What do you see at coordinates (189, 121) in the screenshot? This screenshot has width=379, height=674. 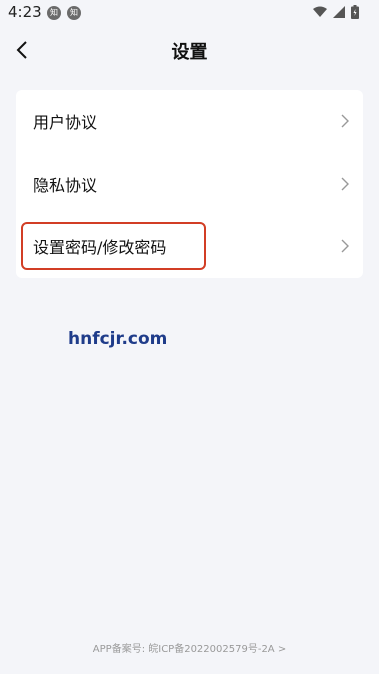 I see `user-agreement-item: 用户协议` at bounding box center [189, 121].